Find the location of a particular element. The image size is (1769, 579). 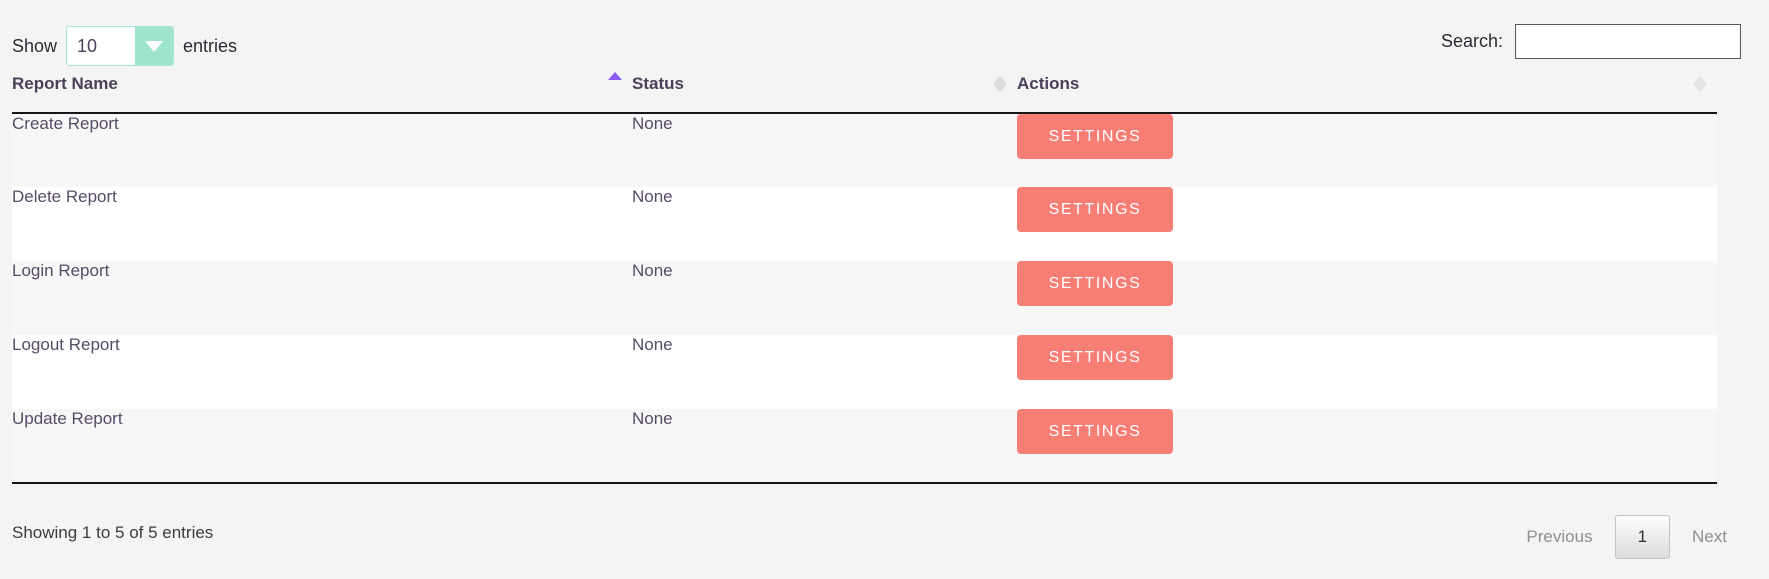

search-input is located at coordinates (1628, 41).